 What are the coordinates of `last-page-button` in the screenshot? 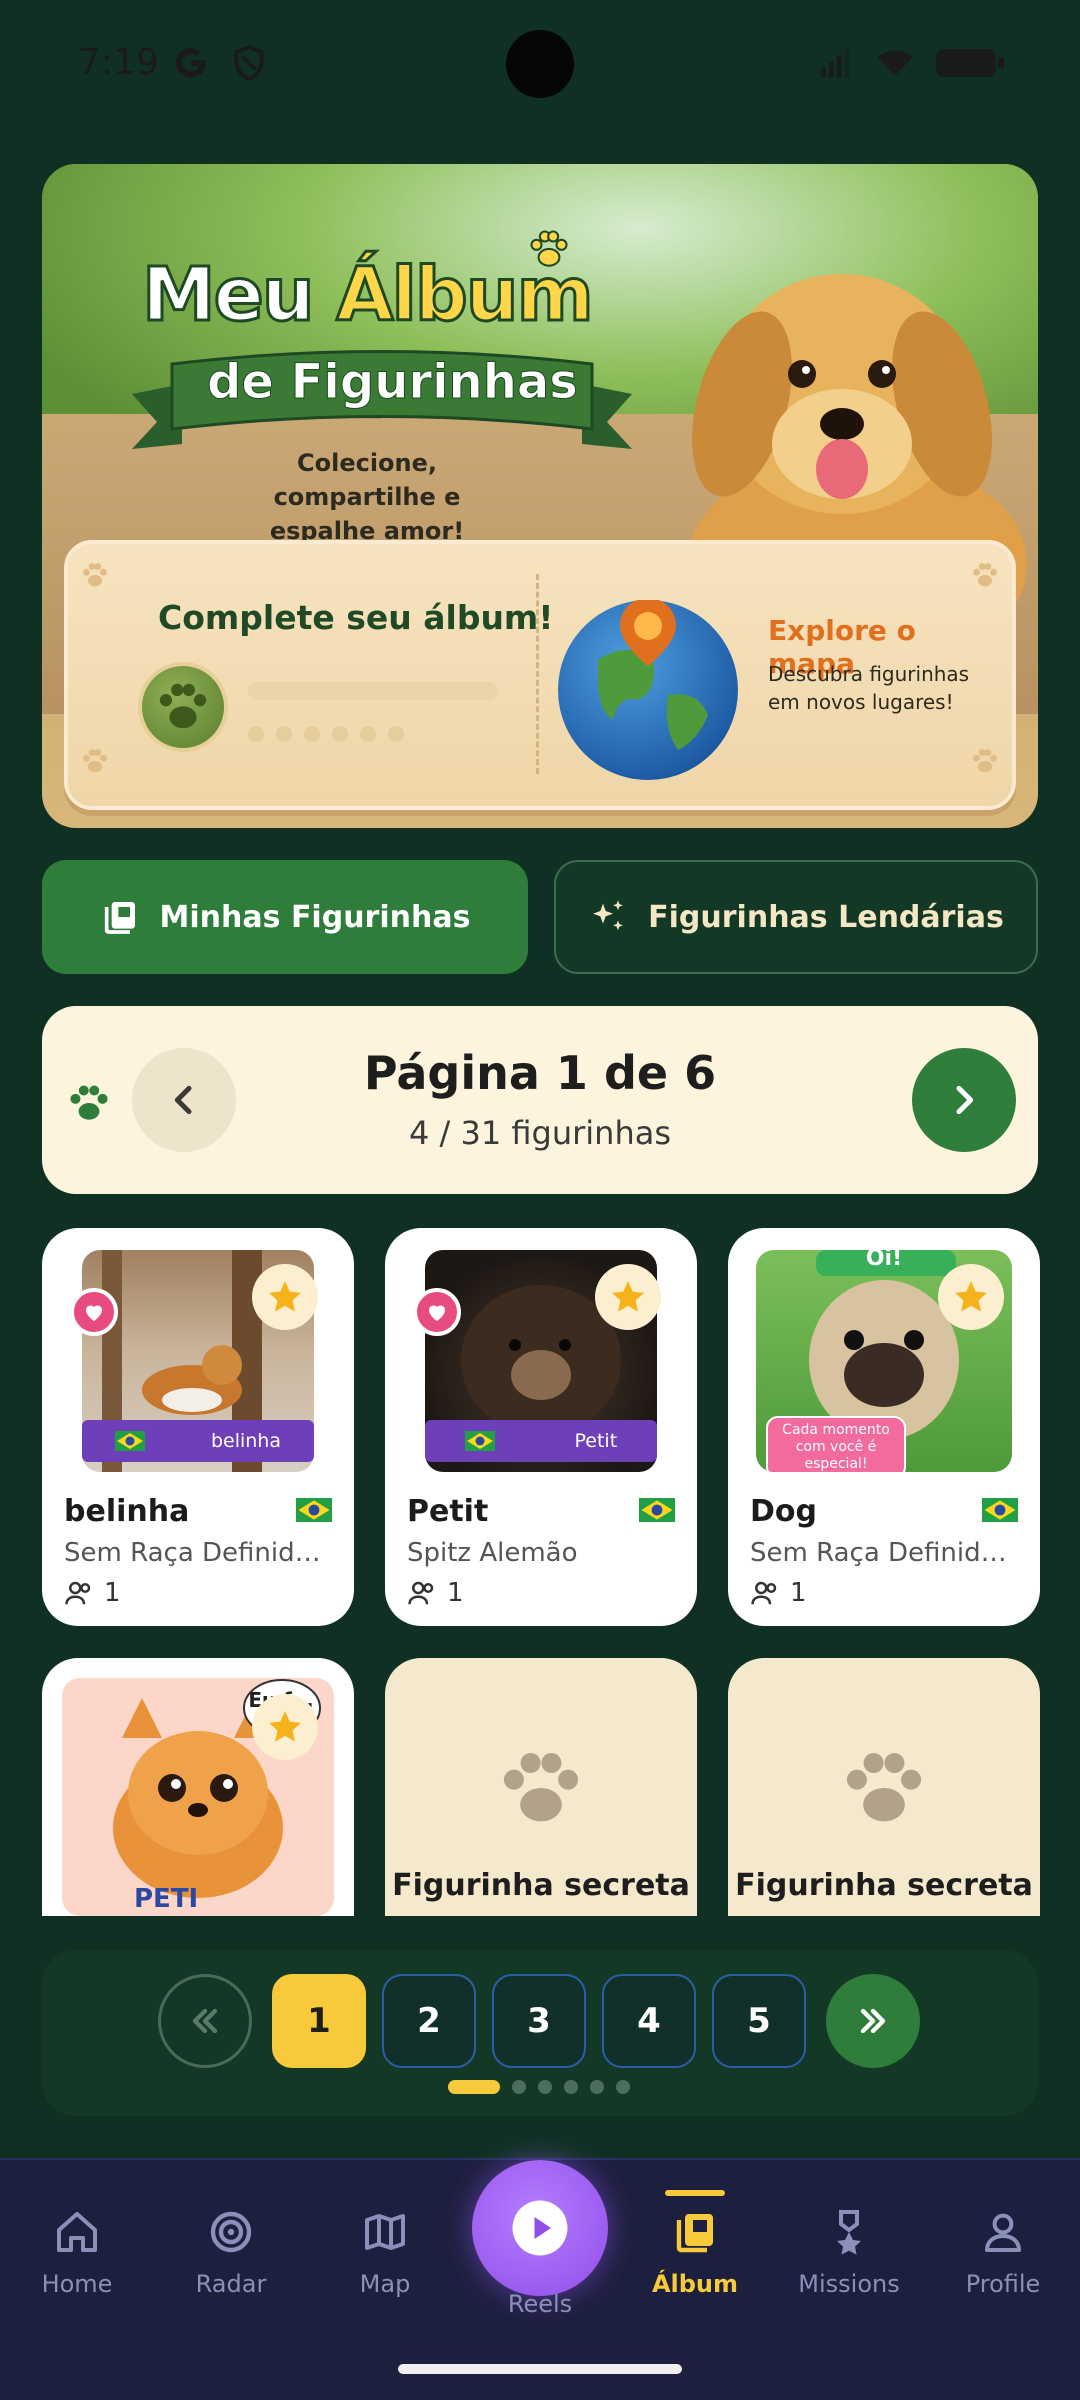 It's located at (873, 2021).